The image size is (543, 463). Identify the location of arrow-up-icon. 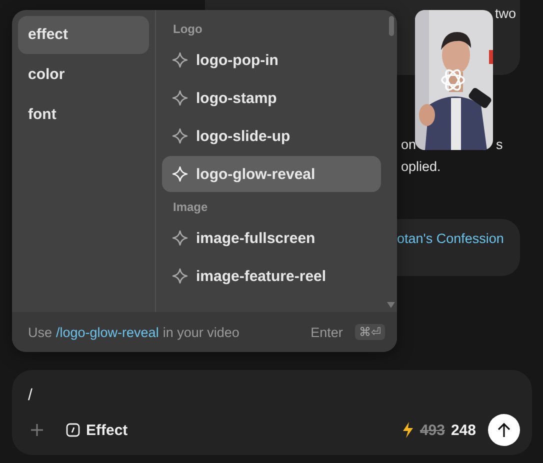
(504, 430).